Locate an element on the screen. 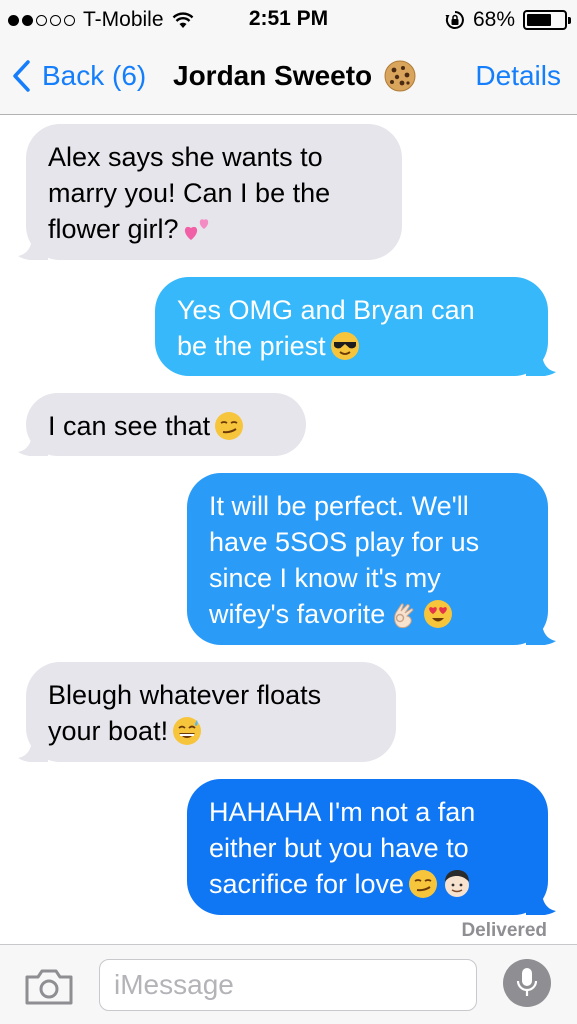  message-bubble-incoming: Bleugh whatever floats your boat! is located at coordinates (207, 712).